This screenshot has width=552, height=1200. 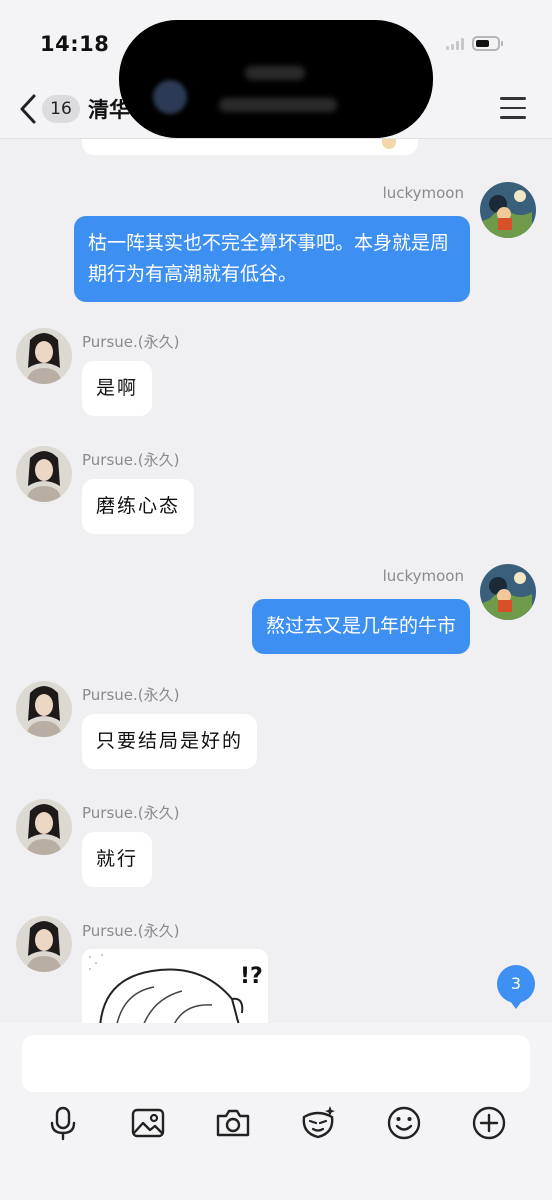 I want to click on previous-message-bubble, so click(x=250, y=147).